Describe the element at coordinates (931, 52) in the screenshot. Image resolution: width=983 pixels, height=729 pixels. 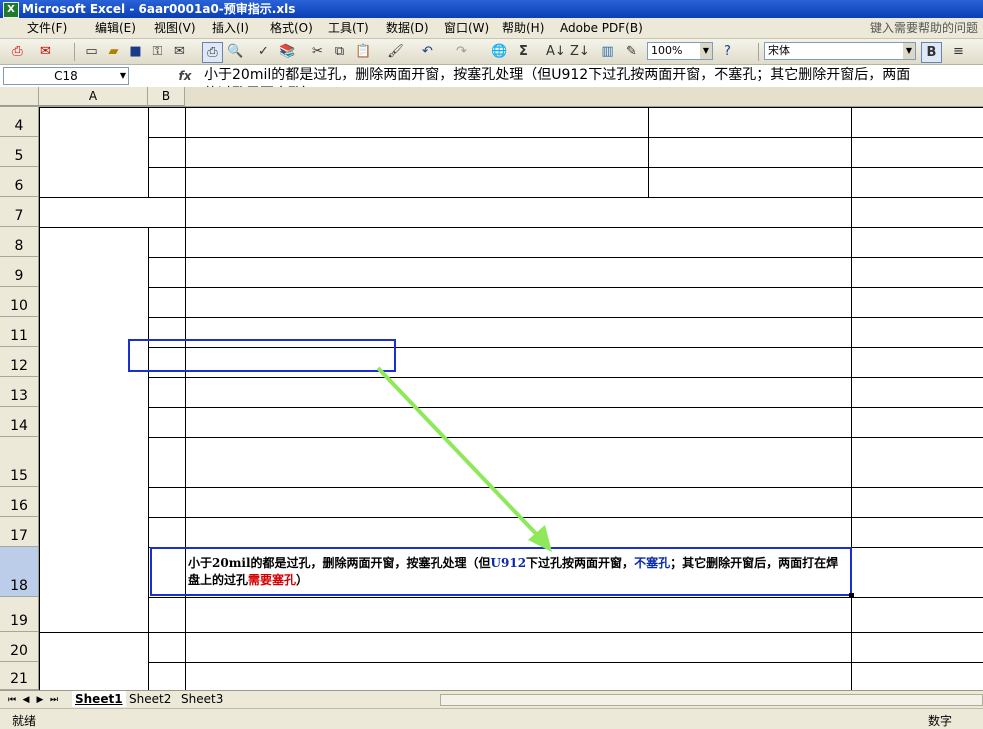
I see `bold-button: B` at that location.